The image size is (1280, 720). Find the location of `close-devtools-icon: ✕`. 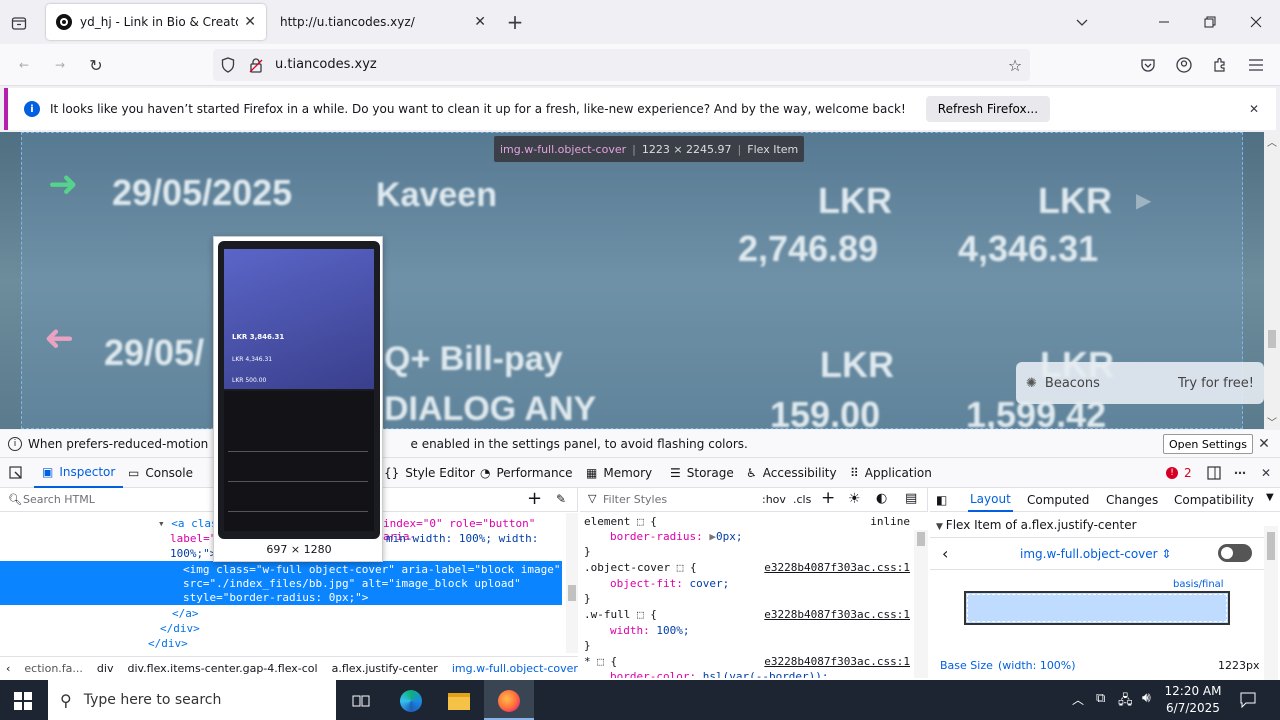

close-devtools-icon: ✕ is located at coordinates (1266, 473).